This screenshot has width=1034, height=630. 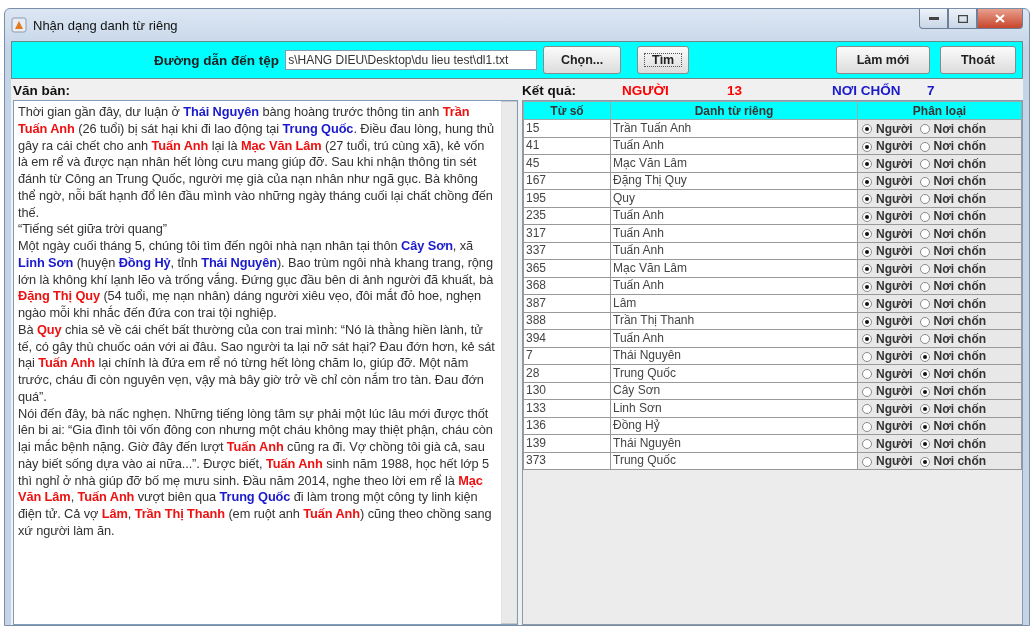 What do you see at coordinates (256, 472) in the screenshot?
I see `paragraph: Nói đến đây, bà nấc nghẹn. Những tiếng lòng tâm sự phải một lúc lâu mới được thốt lên bi ai: “Gia đình tôi vốn đông con nhưng một cháu không may thiệt phận, cháu còn lại mắc bệnh nặng. Giờ đây đến lượt Tuấn Anh cũng ra đi. Vợ chồng tôi già cả, sau này biết sống dựa vào ai nữa...”. Được biết, Tuấn Anh sinh năm 1988, học hết lớp 5 thì nghỉ ở nhà giúp đỡ bố mẹ mưu sinh. Đầu năm 2014, nghe theo lời em rể là Mạc Văn Lâm, Tuấn Anh vượt biên qua Trung Quốc đi làm trong một công ty linh kiện điện tử. Cả vợ Lâm, Trần Thị Thanh (em ruột anh Tuấn Anh) cũng theo chồng sang xứ người làm ăn.` at bounding box center [256, 472].